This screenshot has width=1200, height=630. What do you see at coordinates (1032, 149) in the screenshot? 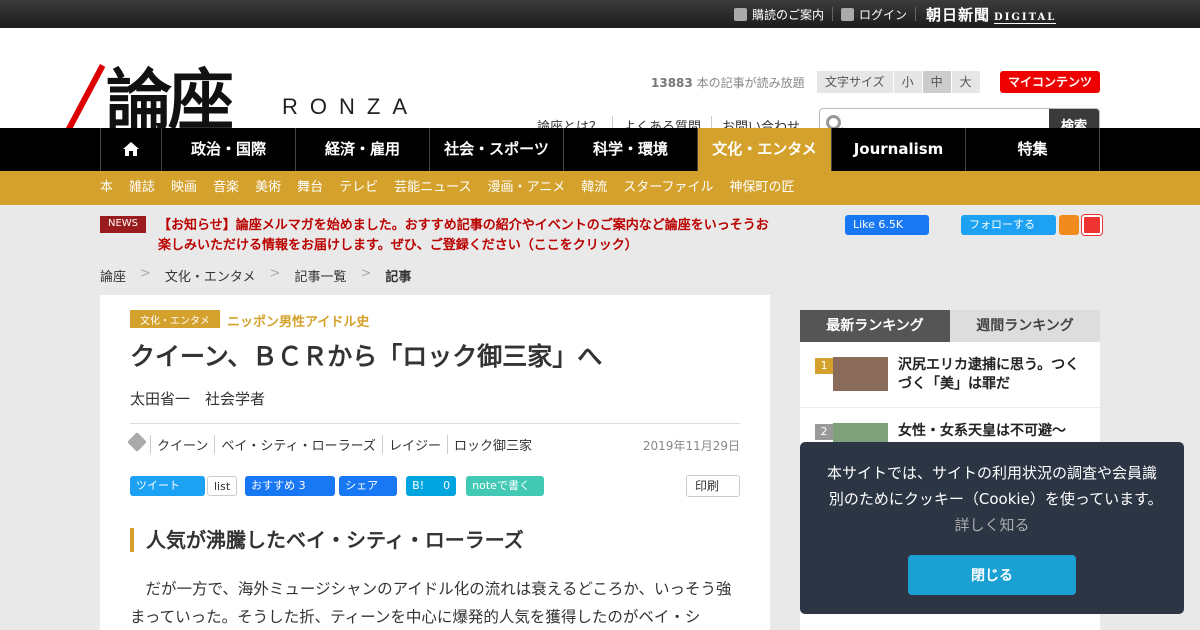
I see `nav-special: 特集` at bounding box center [1032, 149].